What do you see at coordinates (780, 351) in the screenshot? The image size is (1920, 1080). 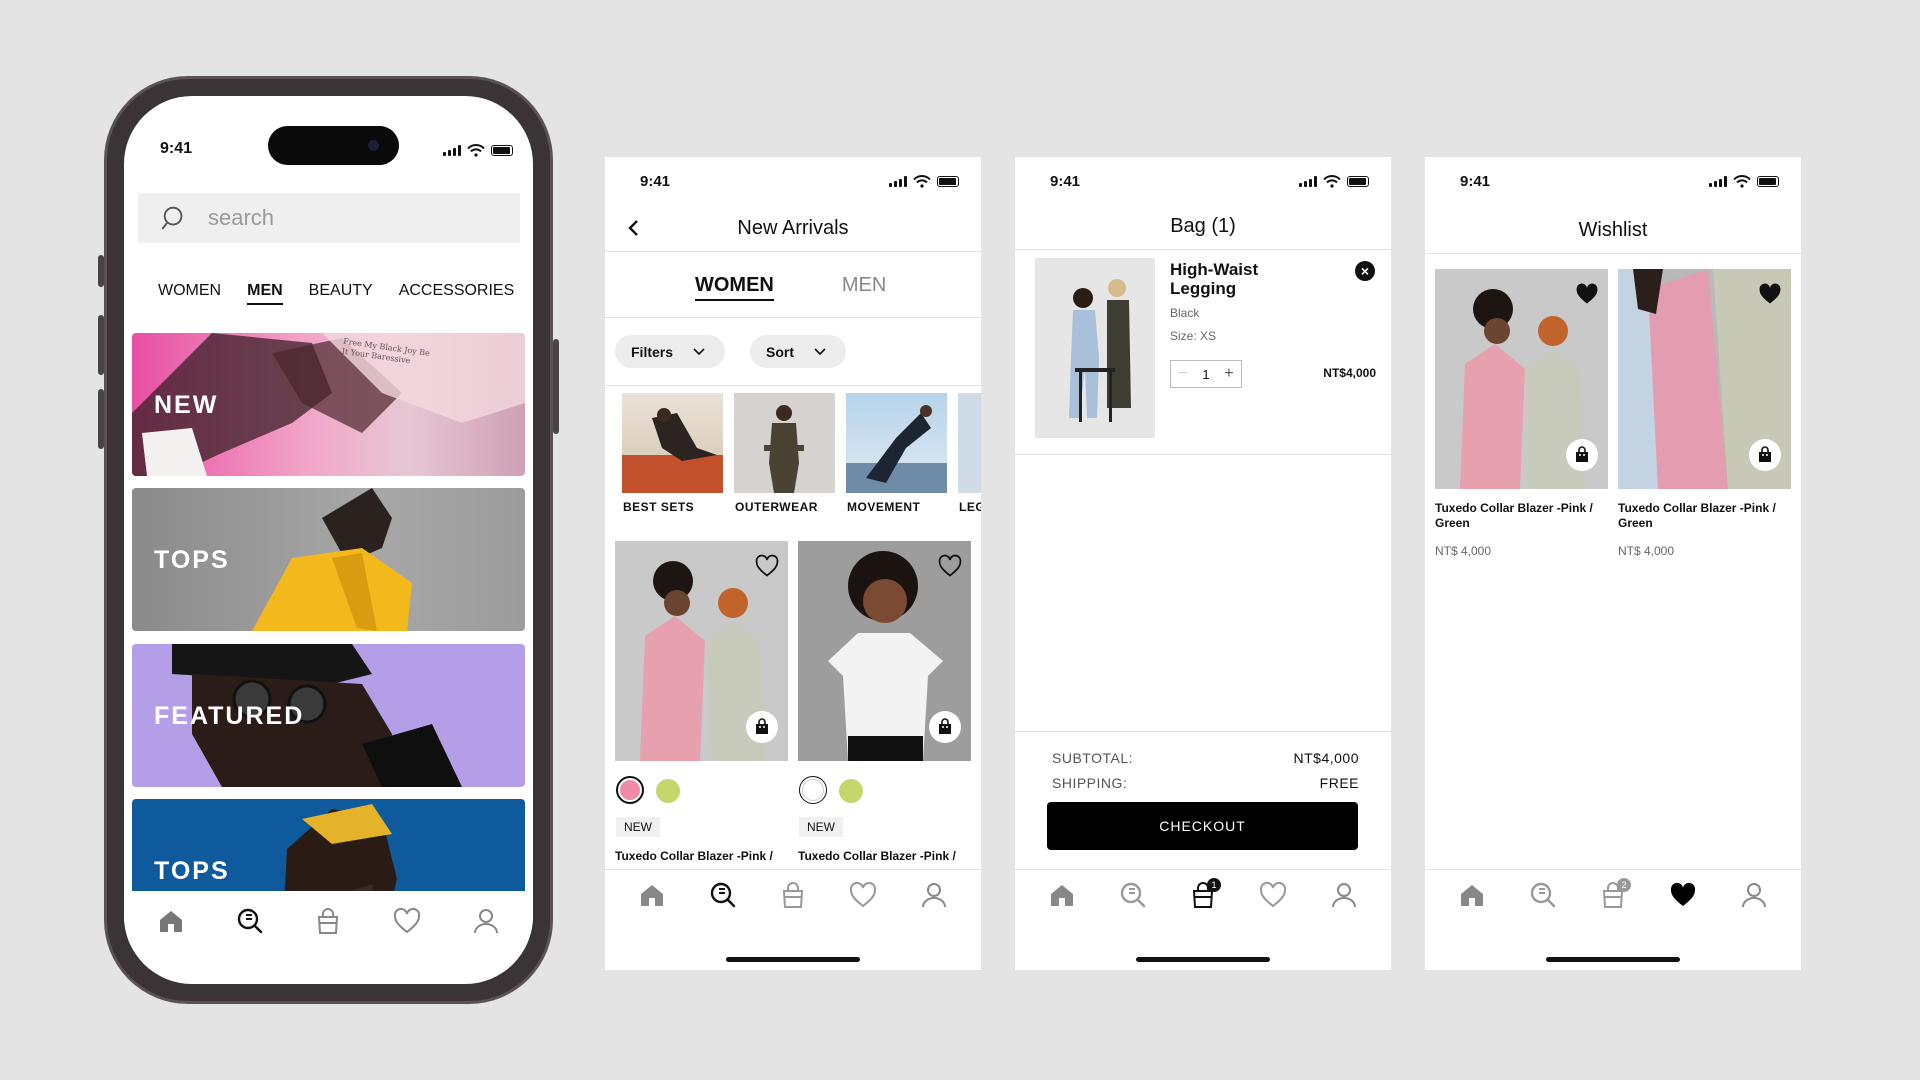 I see `sort-label: Sort` at bounding box center [780, 351].